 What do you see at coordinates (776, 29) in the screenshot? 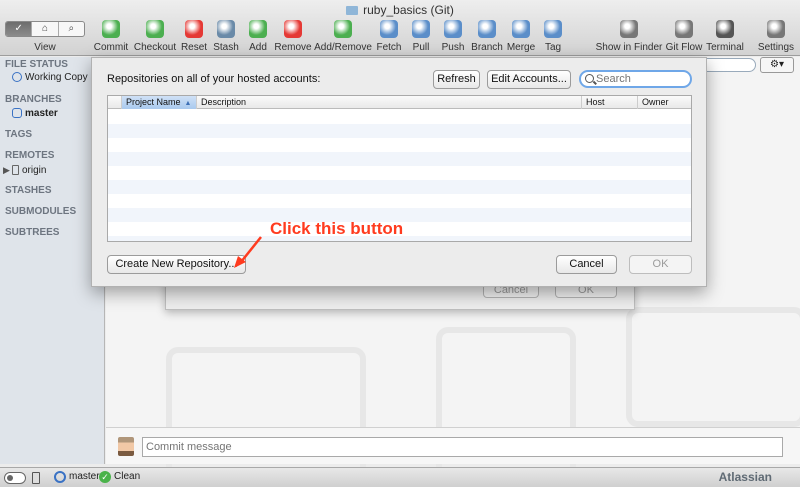
I see `settings-icon` at bounding box center [776, 29].